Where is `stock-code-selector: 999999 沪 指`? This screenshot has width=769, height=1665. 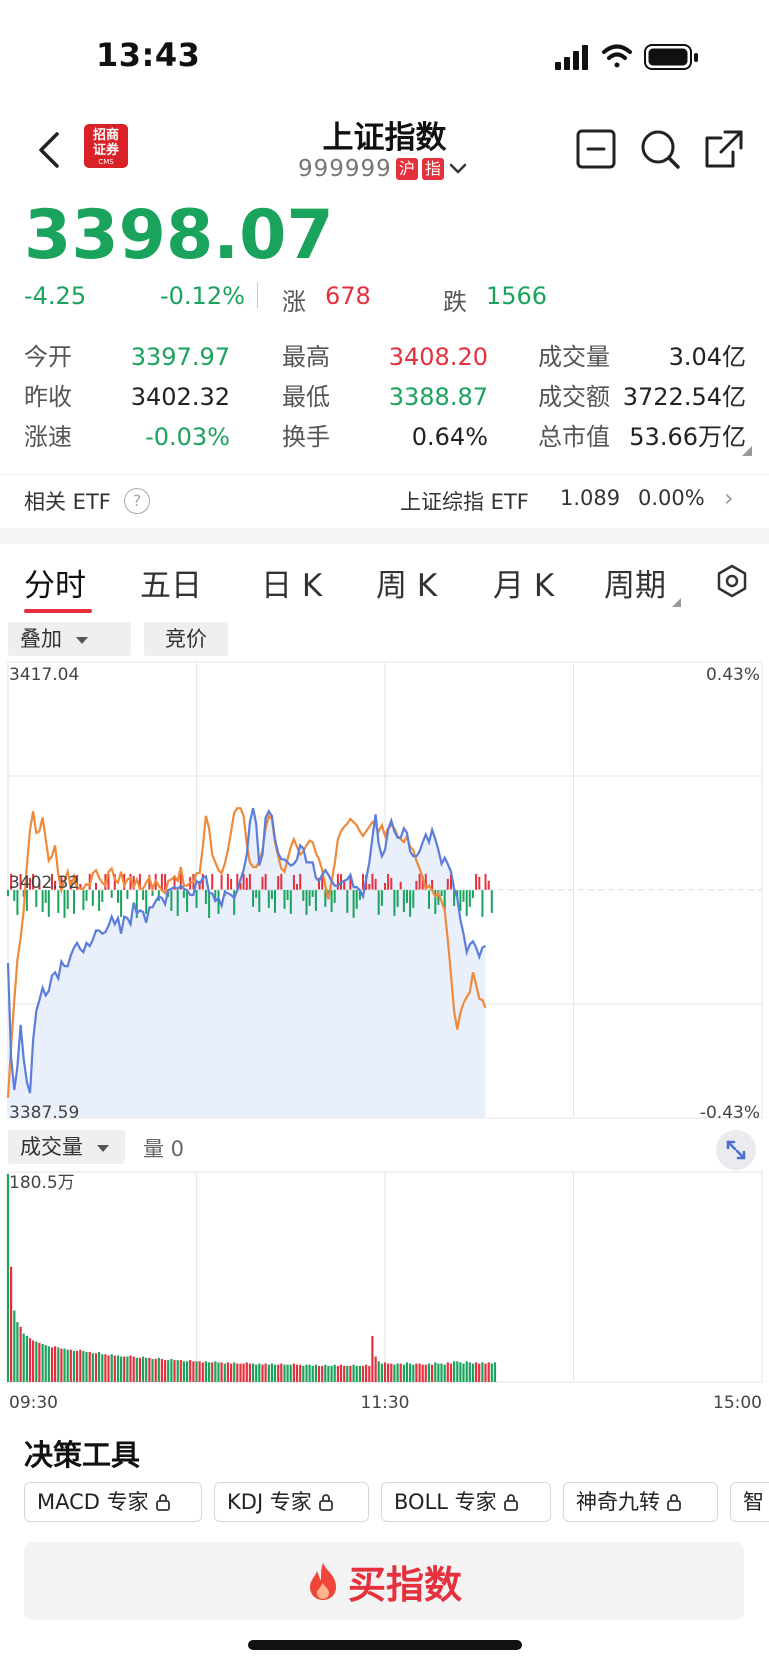
stock-code-selector: 999999 沪 指 is located at coordinates (383, 169).